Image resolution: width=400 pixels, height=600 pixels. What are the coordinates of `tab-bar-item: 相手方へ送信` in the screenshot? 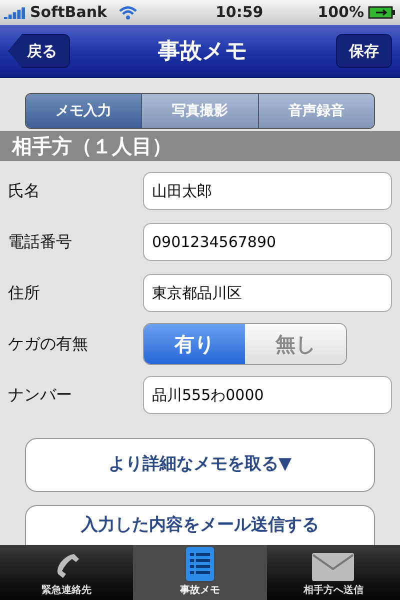 It's located at (333, 572).